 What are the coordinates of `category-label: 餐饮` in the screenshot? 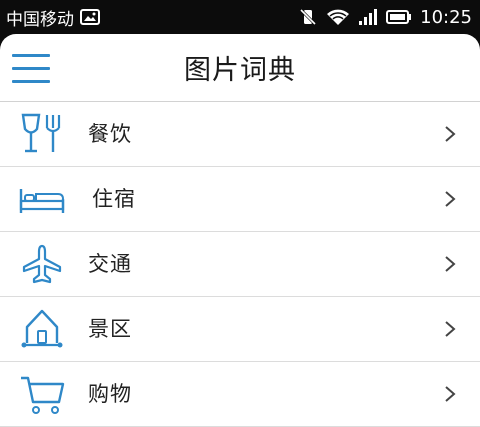 It's located at (110, 134).